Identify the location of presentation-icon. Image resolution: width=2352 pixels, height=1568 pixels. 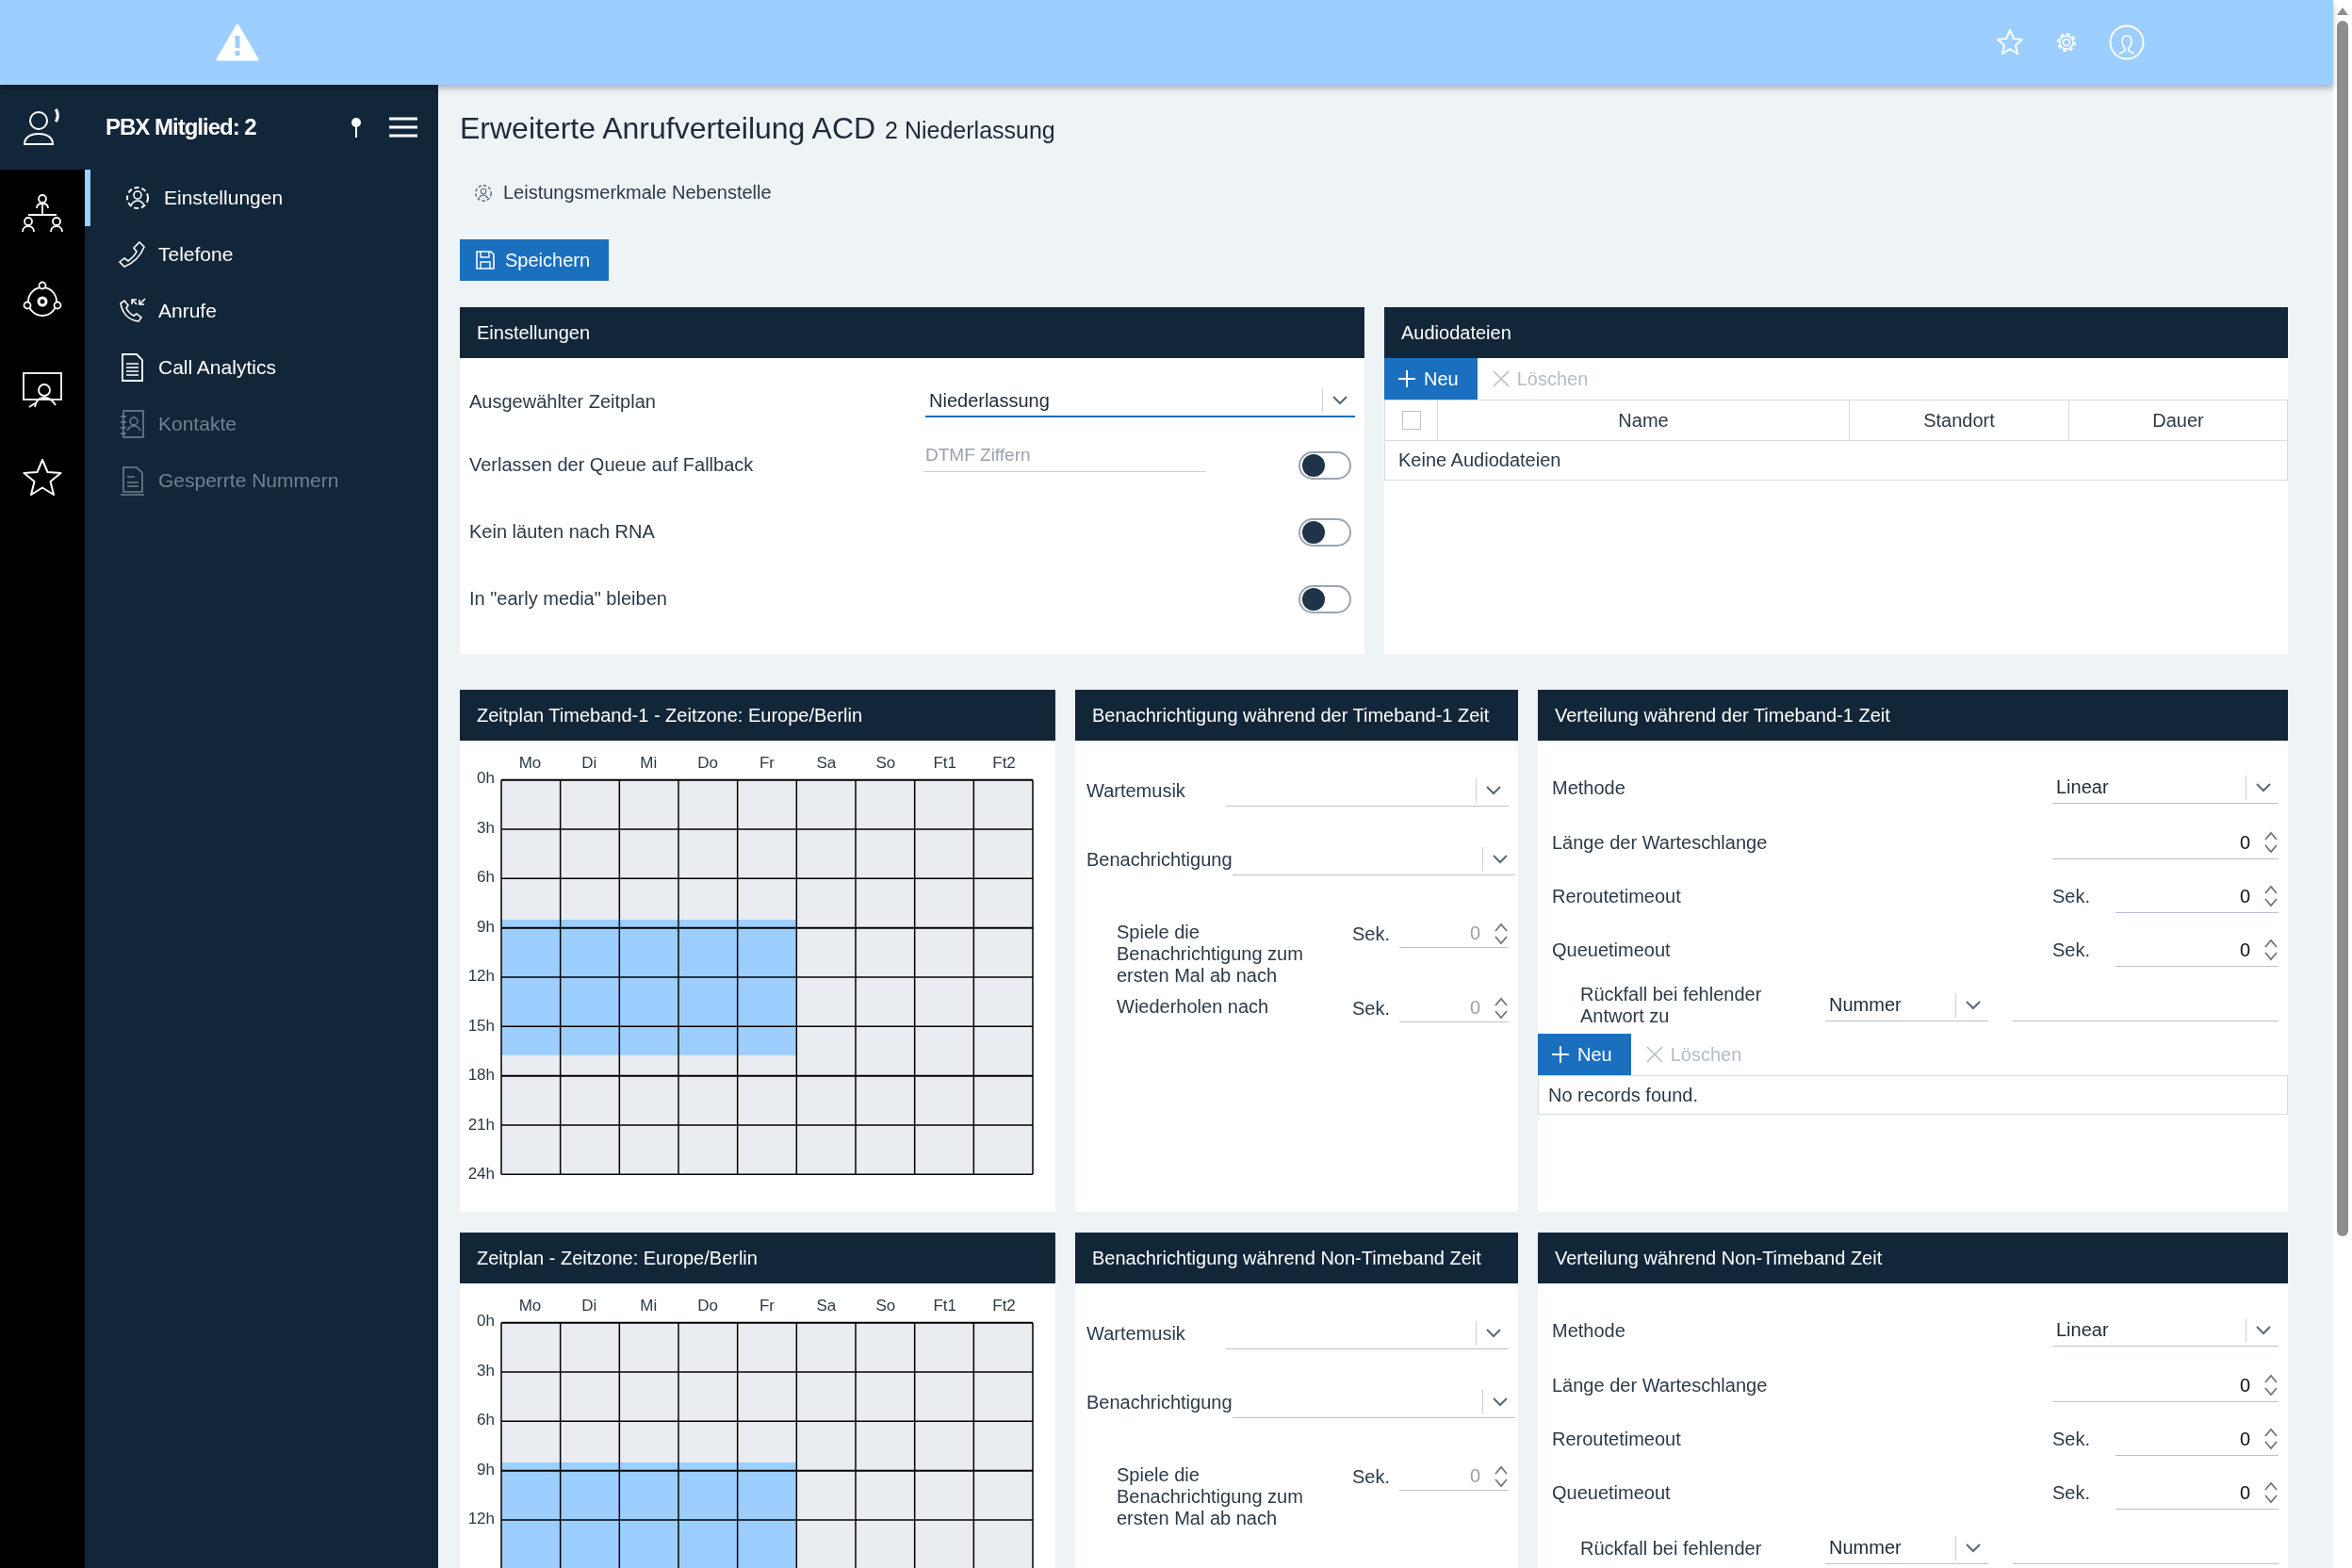
(43, 390).